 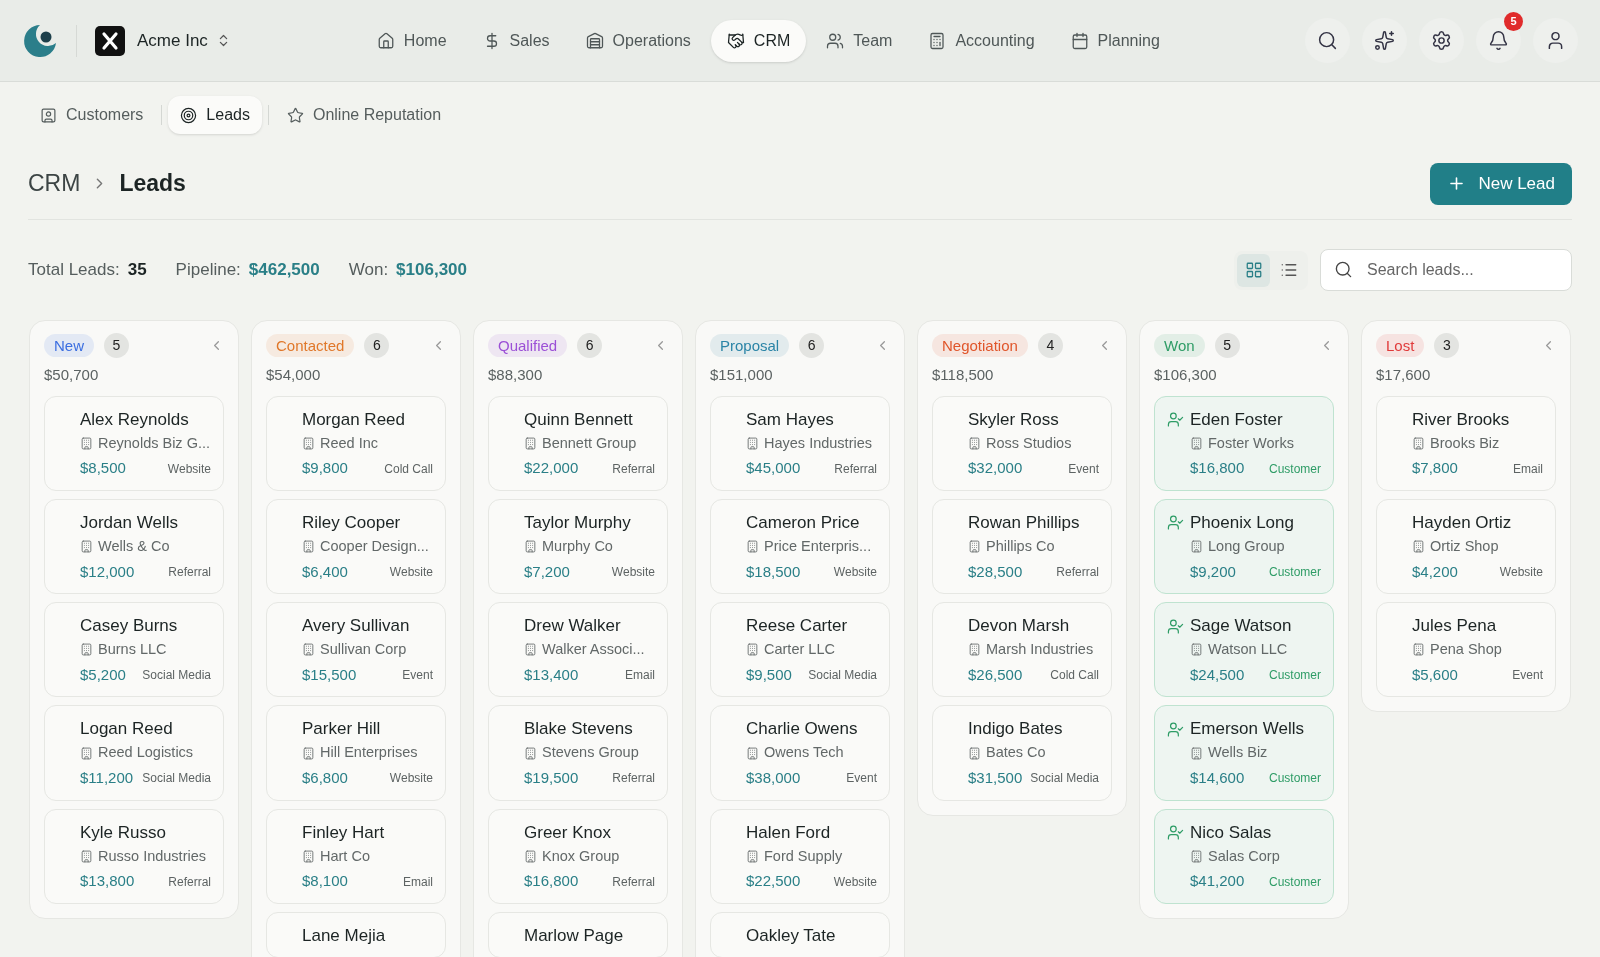 What do you see at coordinates (325, 468) in the screenshot?
I see `lead-value: $9,800` at bounding box center [325, 468].